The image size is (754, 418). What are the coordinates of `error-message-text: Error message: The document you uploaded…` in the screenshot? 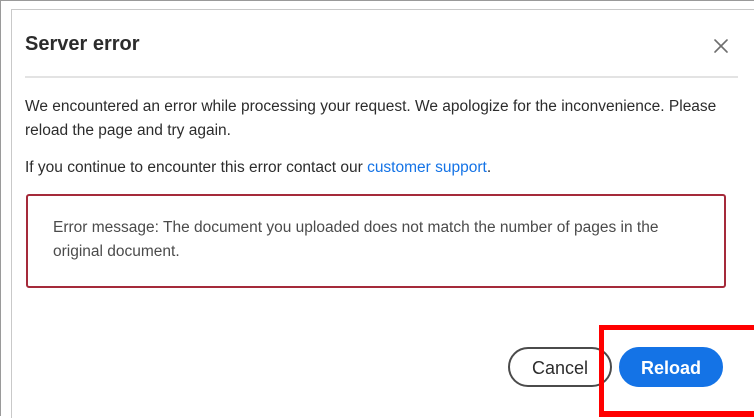 It's located at (356, 239).